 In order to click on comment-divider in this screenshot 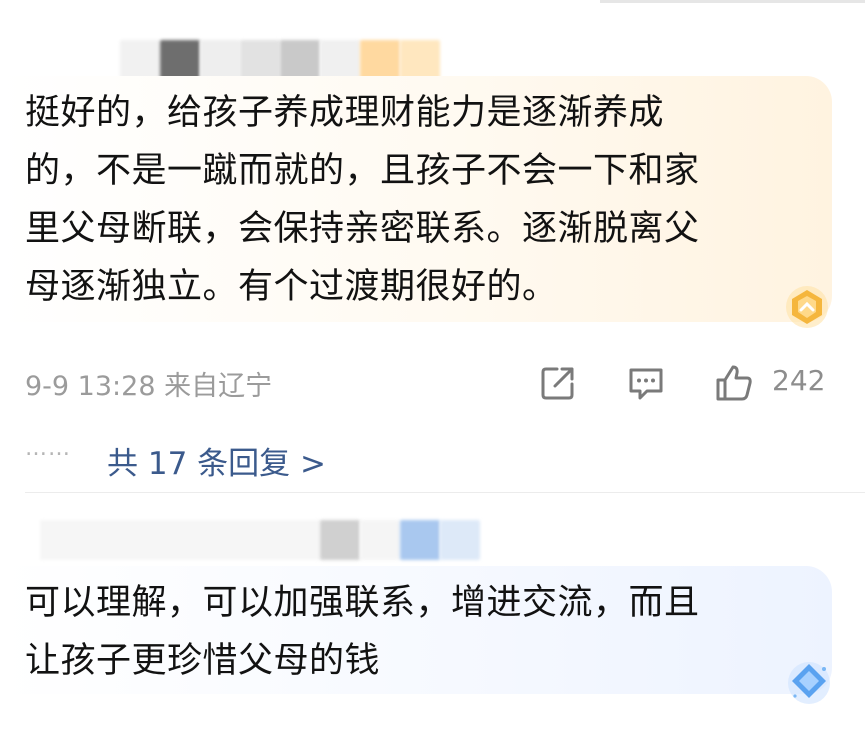, I will do `click(445, 492)`.